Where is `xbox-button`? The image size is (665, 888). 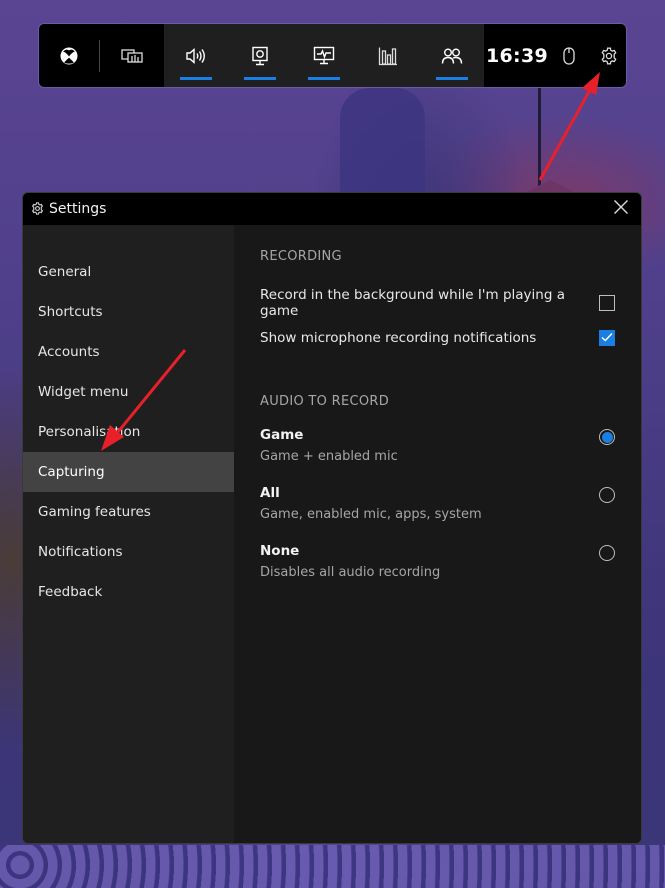
xbox-button is located at coordinates (69, 55).